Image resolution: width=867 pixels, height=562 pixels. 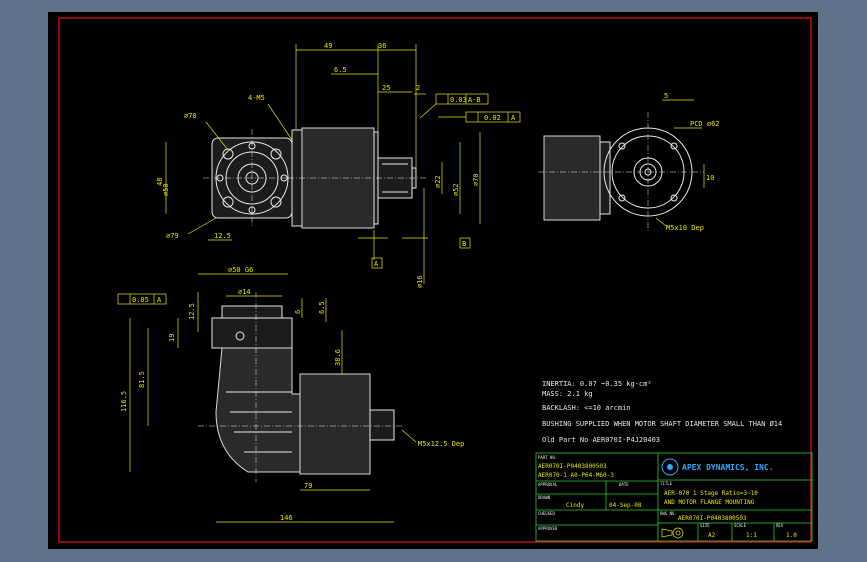 What do you see at coordinates (456, 189) in the screenshot?
I see `dim-dia52: ⌀52` at bounding box center [456, 189].